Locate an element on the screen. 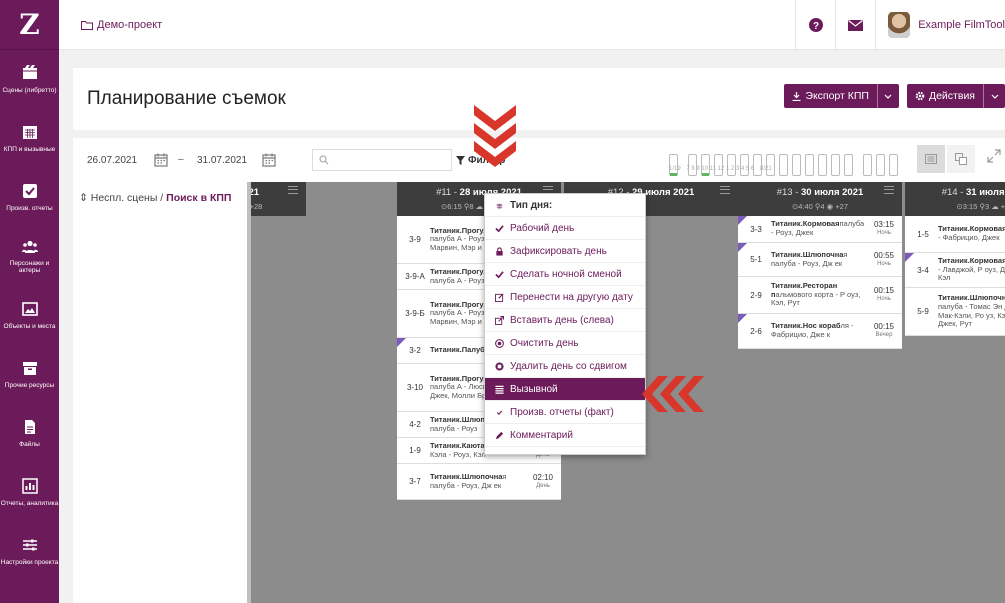 The height and width of the screenshot is (603, 1005). day-date: 31 июля 2021 is located at coordinates (985, 192).